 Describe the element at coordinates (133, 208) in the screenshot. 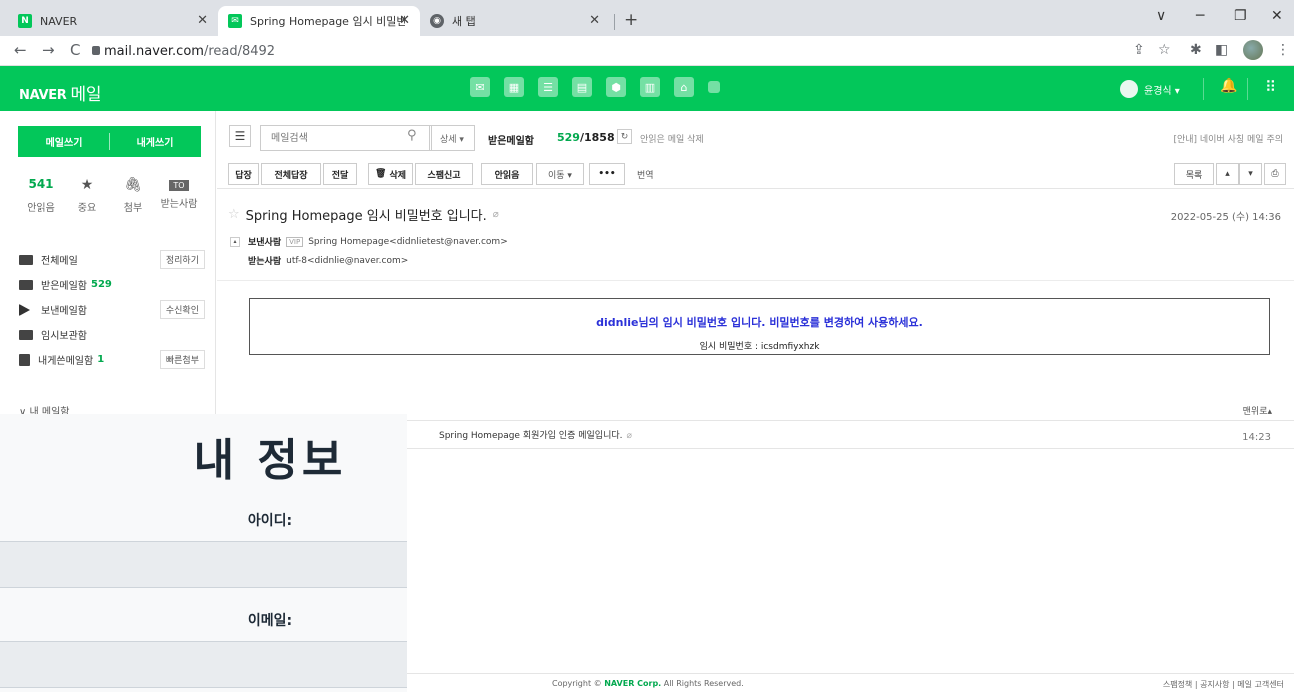

I see `stat-label: 첨부` at that location.